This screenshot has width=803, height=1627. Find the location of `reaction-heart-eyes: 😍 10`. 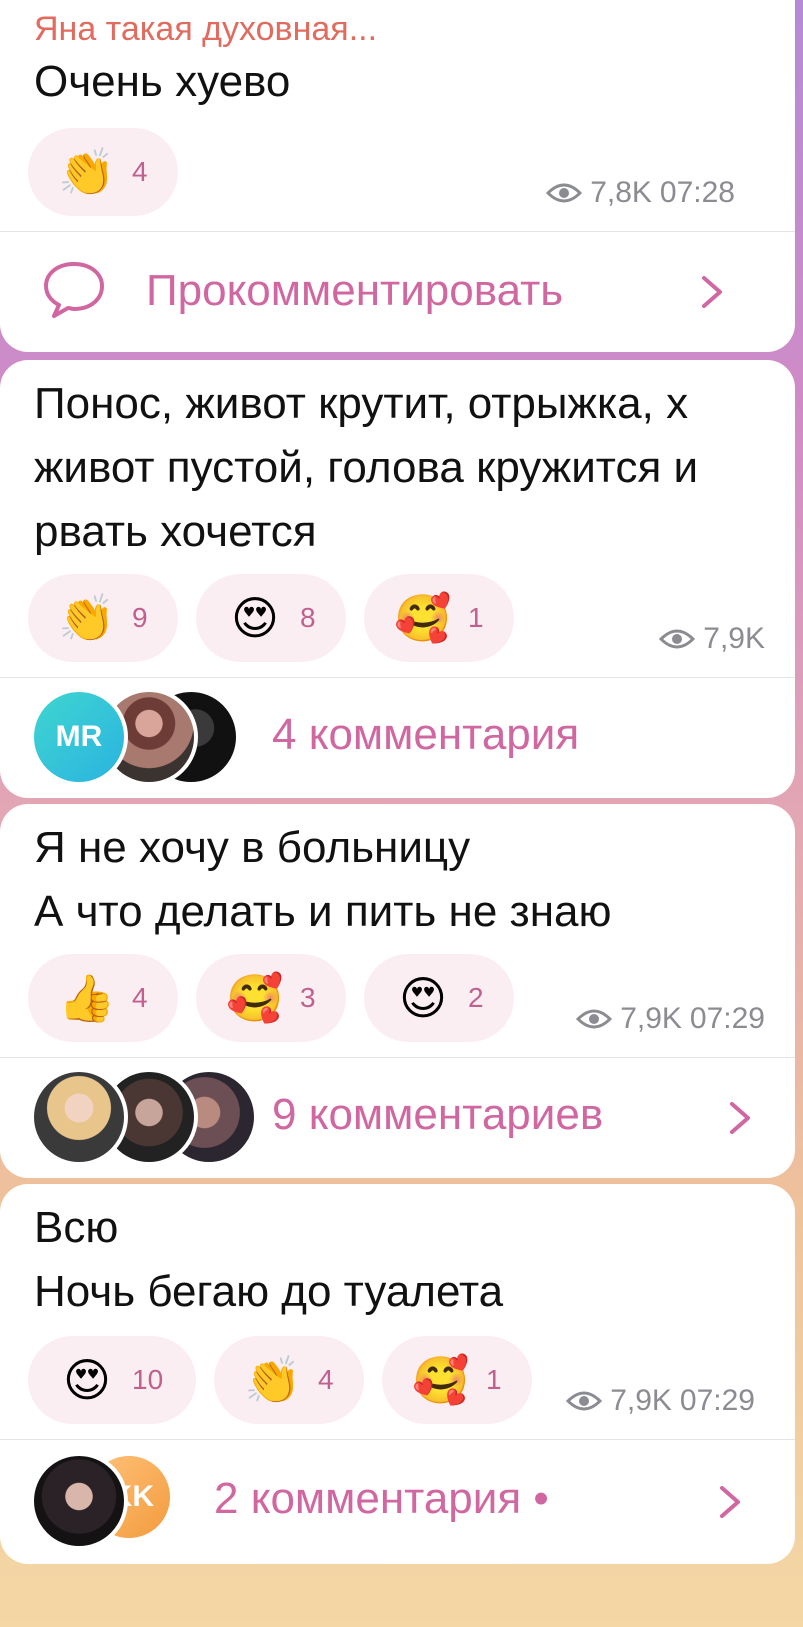

reaction-heart-eyes: 😍 10 is located at coordinates (112, 1380).